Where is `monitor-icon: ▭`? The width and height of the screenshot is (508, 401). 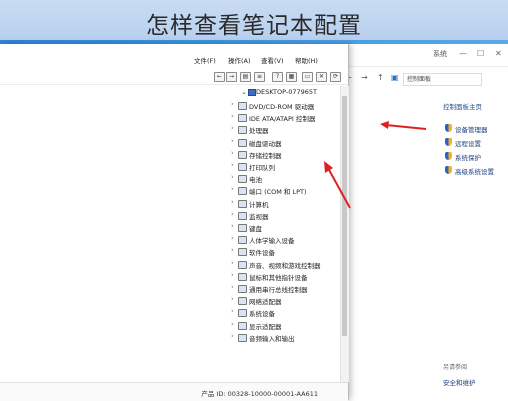
monitor-icon: ▭ is located at coordinates (307, 77).